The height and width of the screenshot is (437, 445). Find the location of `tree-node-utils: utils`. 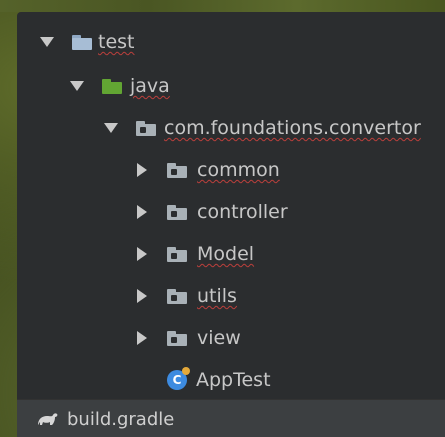

tree-node-utils: utils is located at coordinates (187, 296).